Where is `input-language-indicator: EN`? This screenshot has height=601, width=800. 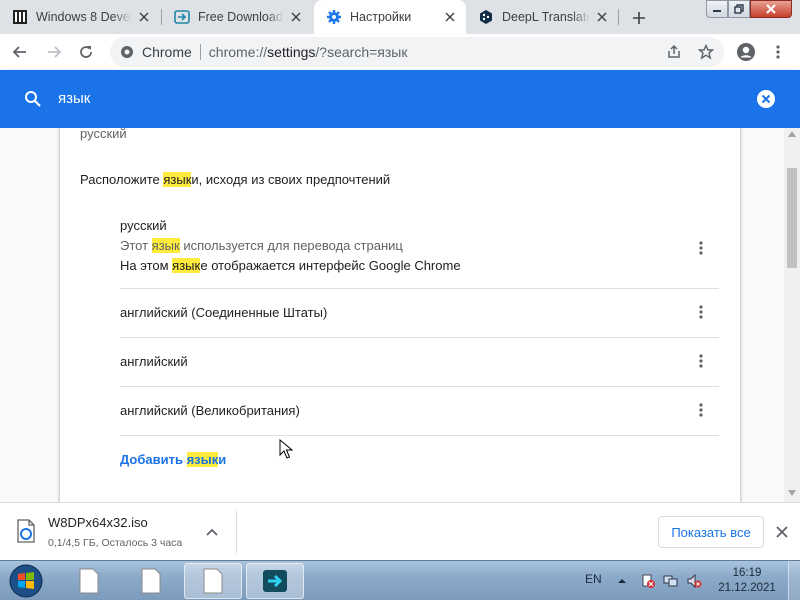
input-language-indicator: EN is located at coordinates (593, 579).